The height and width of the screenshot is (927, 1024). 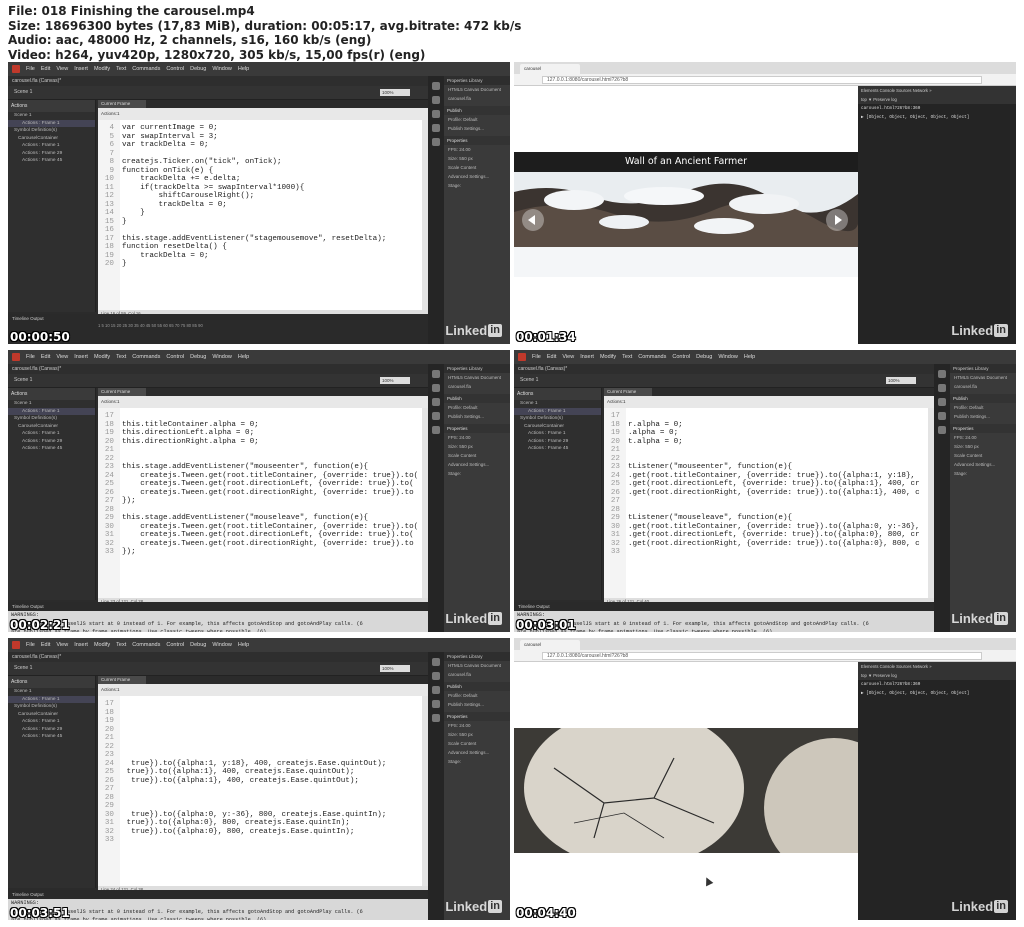 I want to click on tree-item: Actions : Frame 45, so click(x=51, y=449).